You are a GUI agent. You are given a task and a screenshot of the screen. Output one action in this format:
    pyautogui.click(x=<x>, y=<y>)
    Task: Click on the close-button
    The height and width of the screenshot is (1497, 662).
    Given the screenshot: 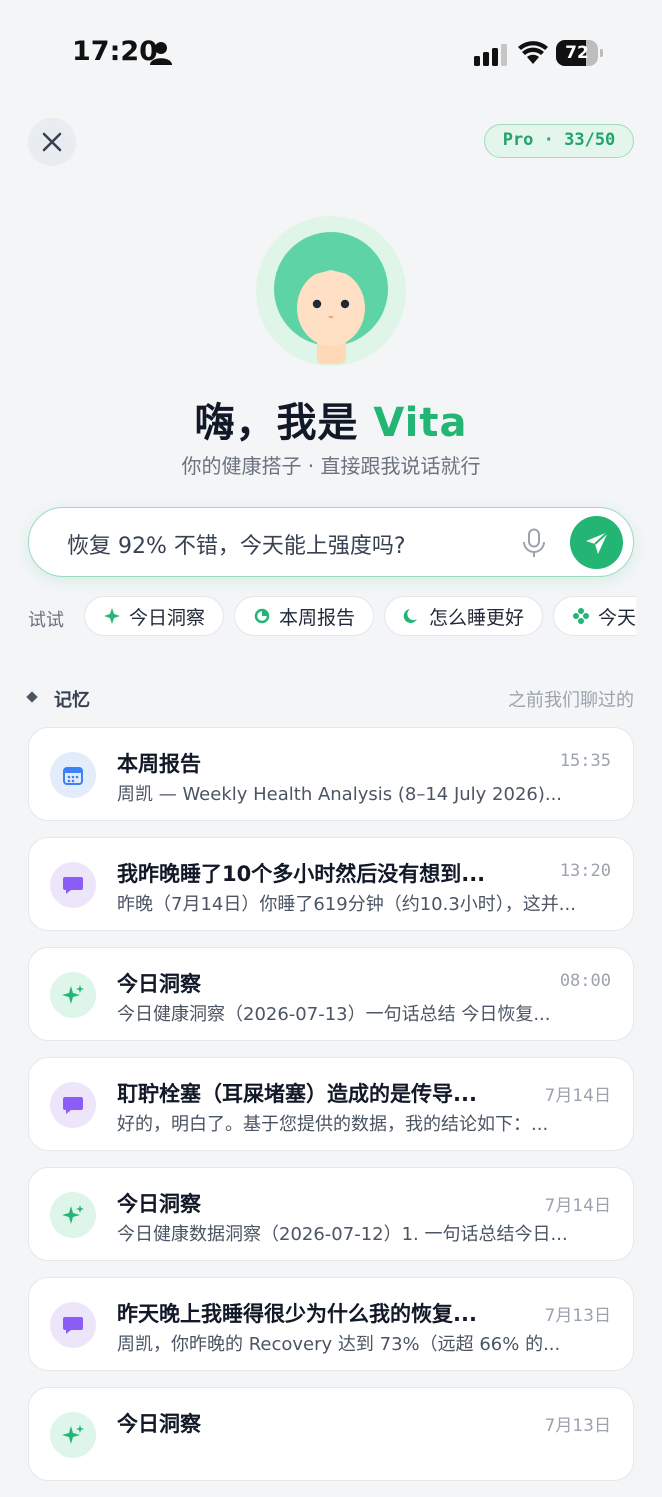 What is the action you would take?
    pyautogui.click(x=52, y=142)
    